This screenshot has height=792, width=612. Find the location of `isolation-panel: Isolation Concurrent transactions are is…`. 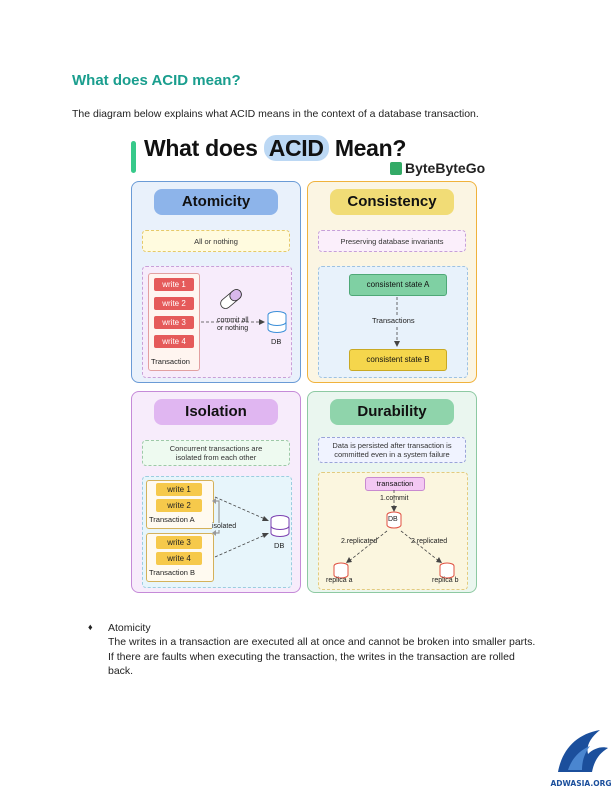

isolation-panel: Isolation Concurrent transactions are is… is located at coordinates (216, 492).